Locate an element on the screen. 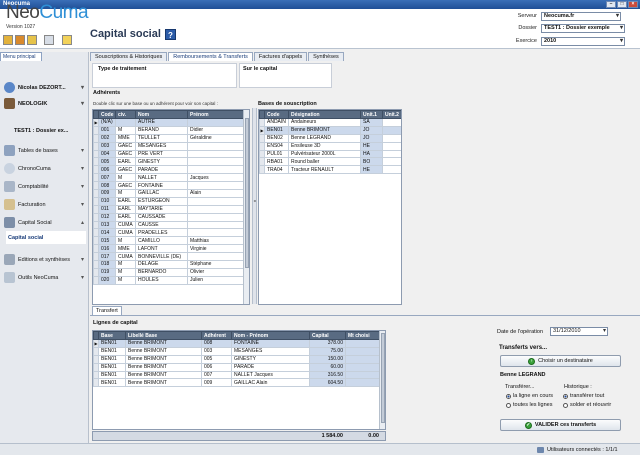 Image resolution: width=640 pixels, height=455 pixels. nav-item-capital-social-group: Capital Social ▴ is located at coordinates (44, 222).